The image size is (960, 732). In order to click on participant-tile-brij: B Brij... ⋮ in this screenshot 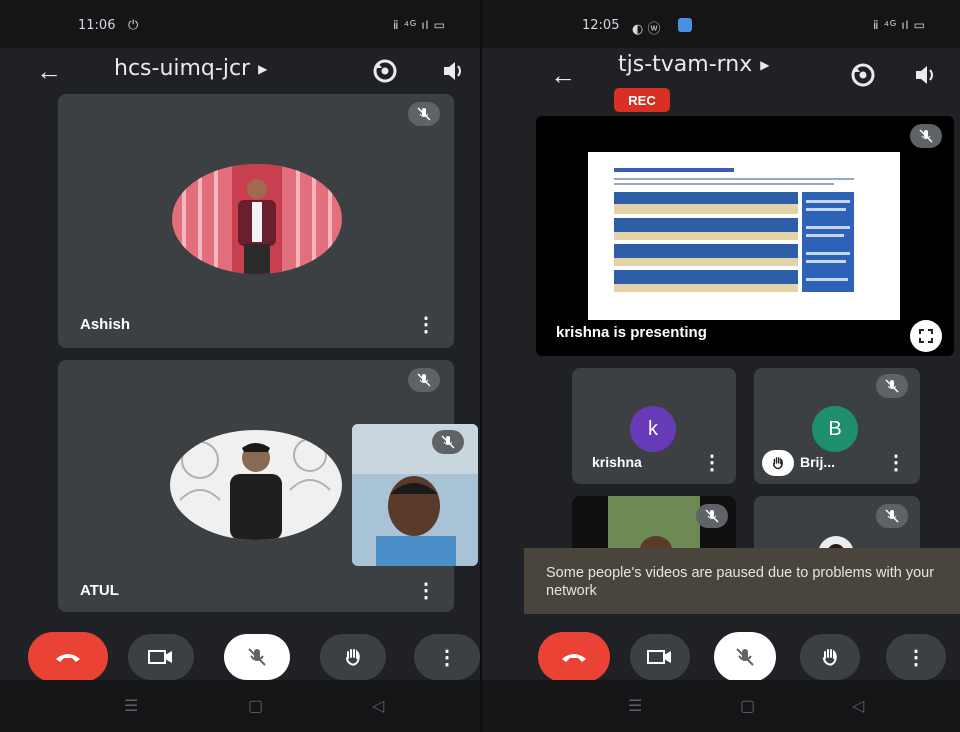, I will do `click(837, 426)`.